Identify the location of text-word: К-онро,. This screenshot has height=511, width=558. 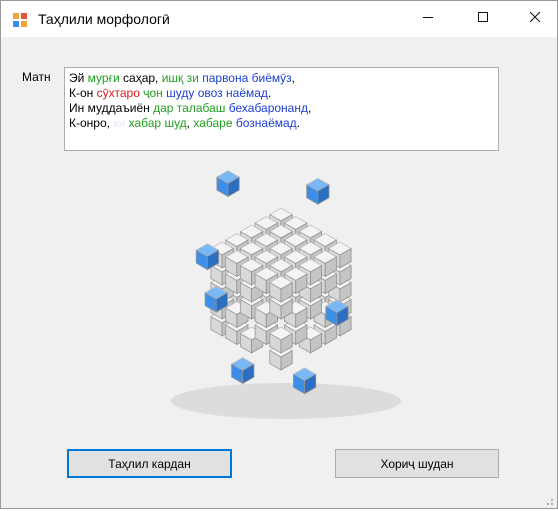
(91, 123).